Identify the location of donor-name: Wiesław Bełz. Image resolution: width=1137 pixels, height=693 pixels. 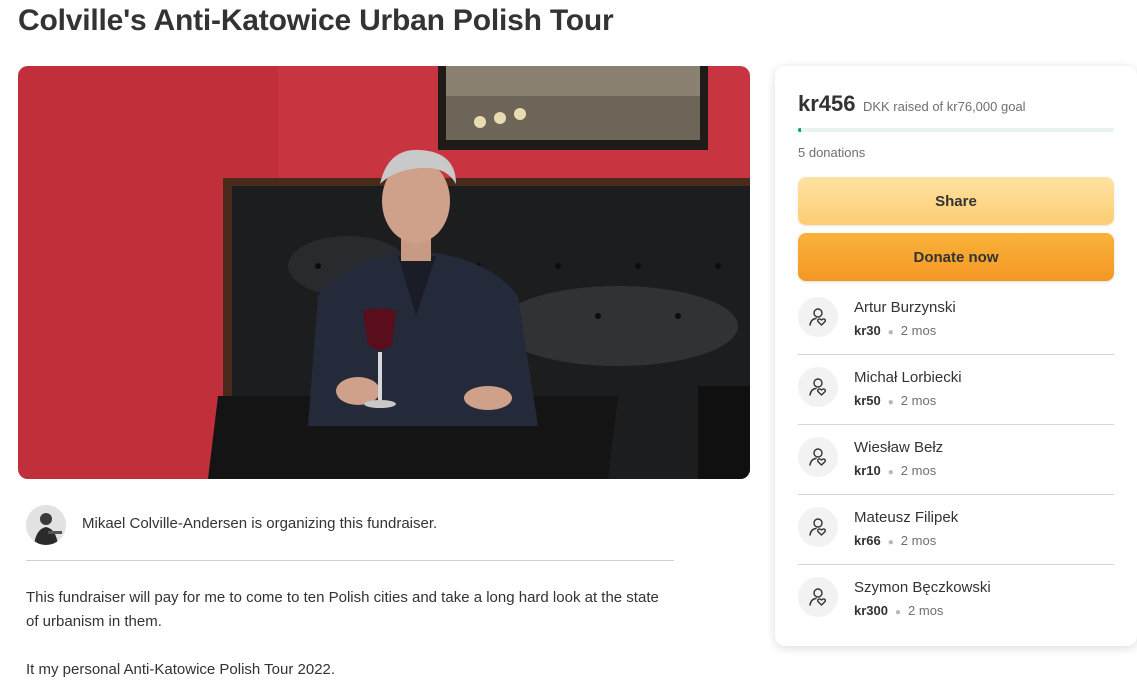
(899, 447).